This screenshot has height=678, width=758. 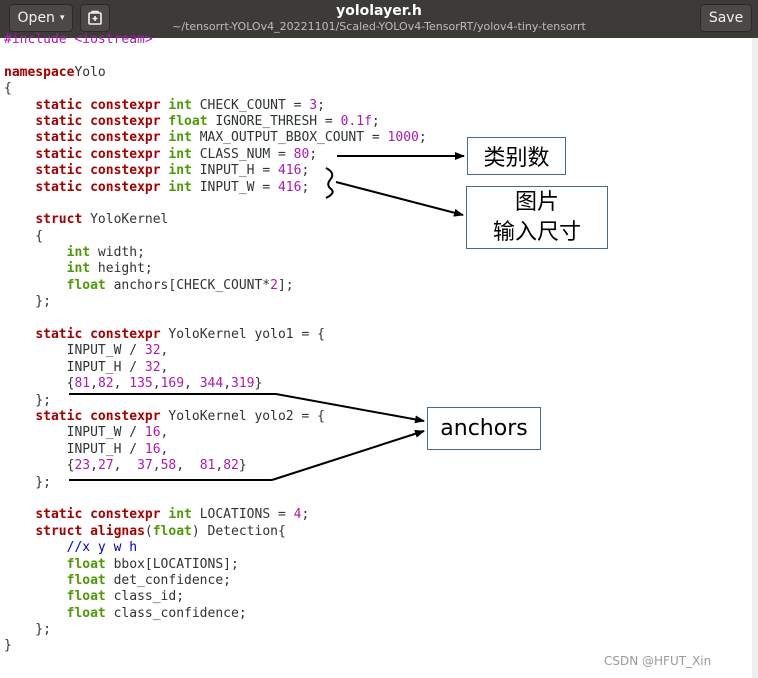 What do you see at coordinates (215, 351) in the screenshot?
I see `code-line: INPUT_W / 32,` at bounding box center [215, 351].